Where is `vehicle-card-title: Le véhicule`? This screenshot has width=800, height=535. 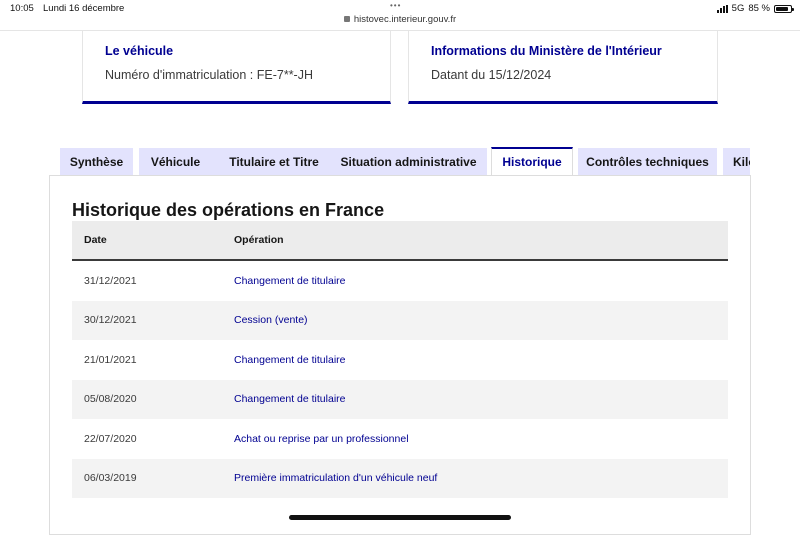 vehicle-card-title: Le véhicule is located at coordinates (139, 51).